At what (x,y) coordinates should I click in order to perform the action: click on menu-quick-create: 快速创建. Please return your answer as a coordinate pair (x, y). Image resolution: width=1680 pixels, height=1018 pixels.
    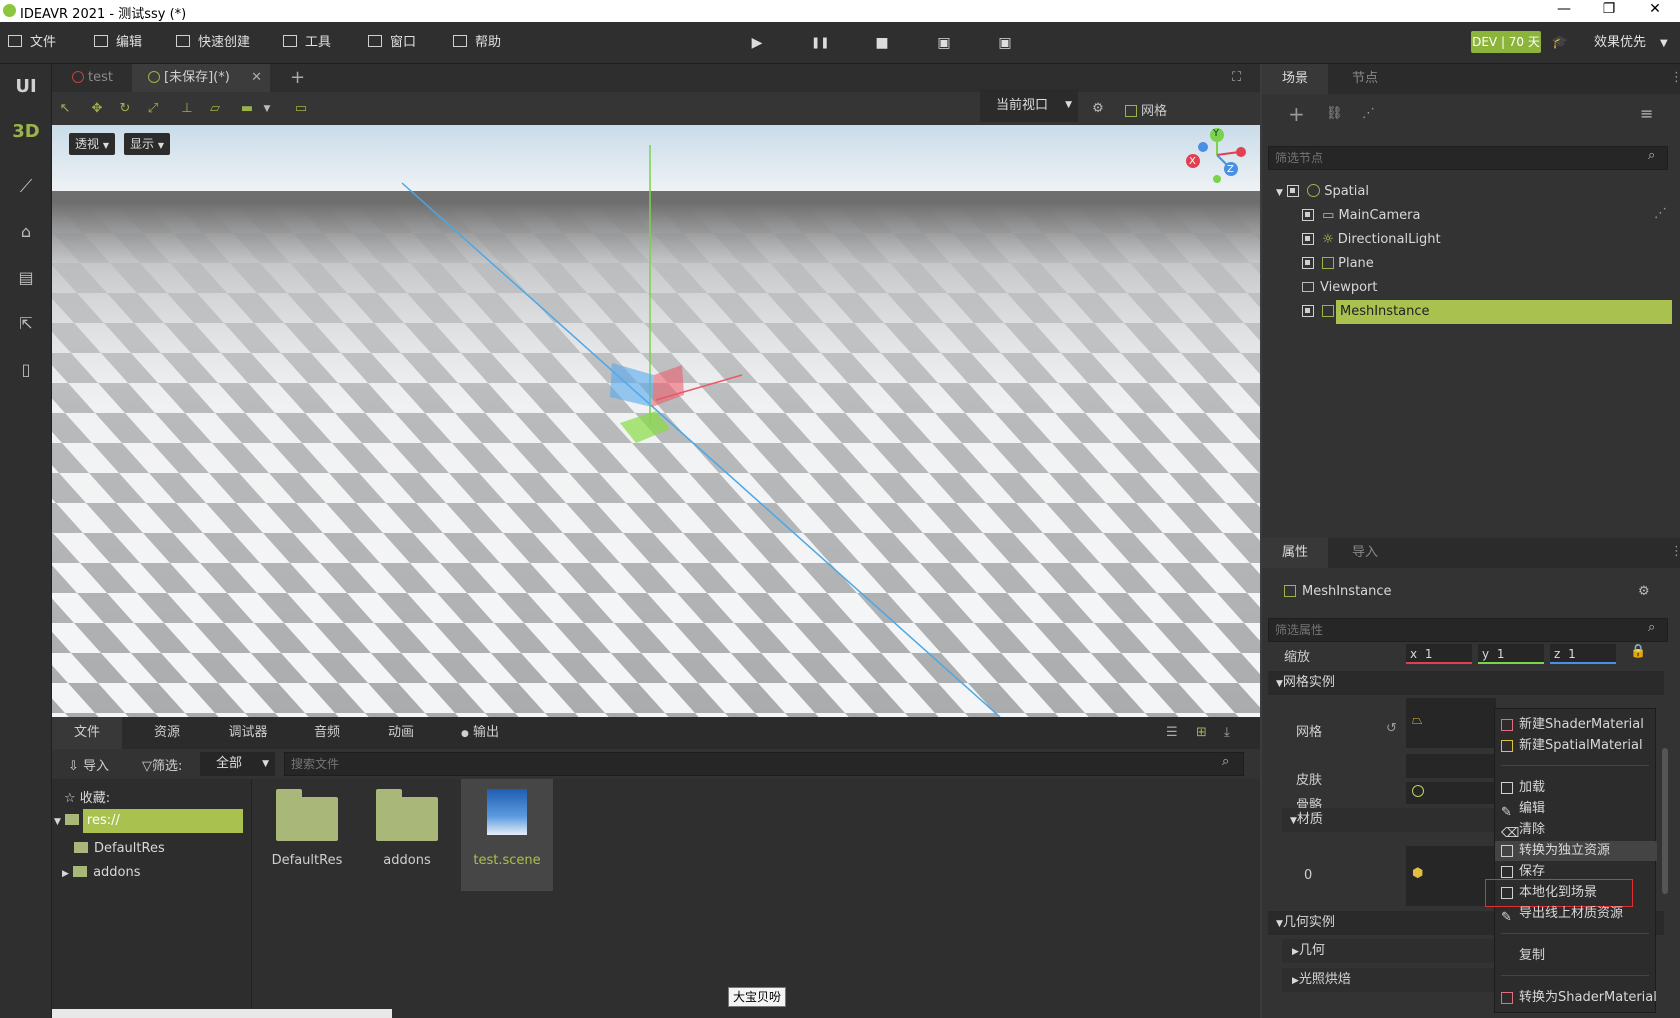
    Looking at the image, I should click on (213, 43).